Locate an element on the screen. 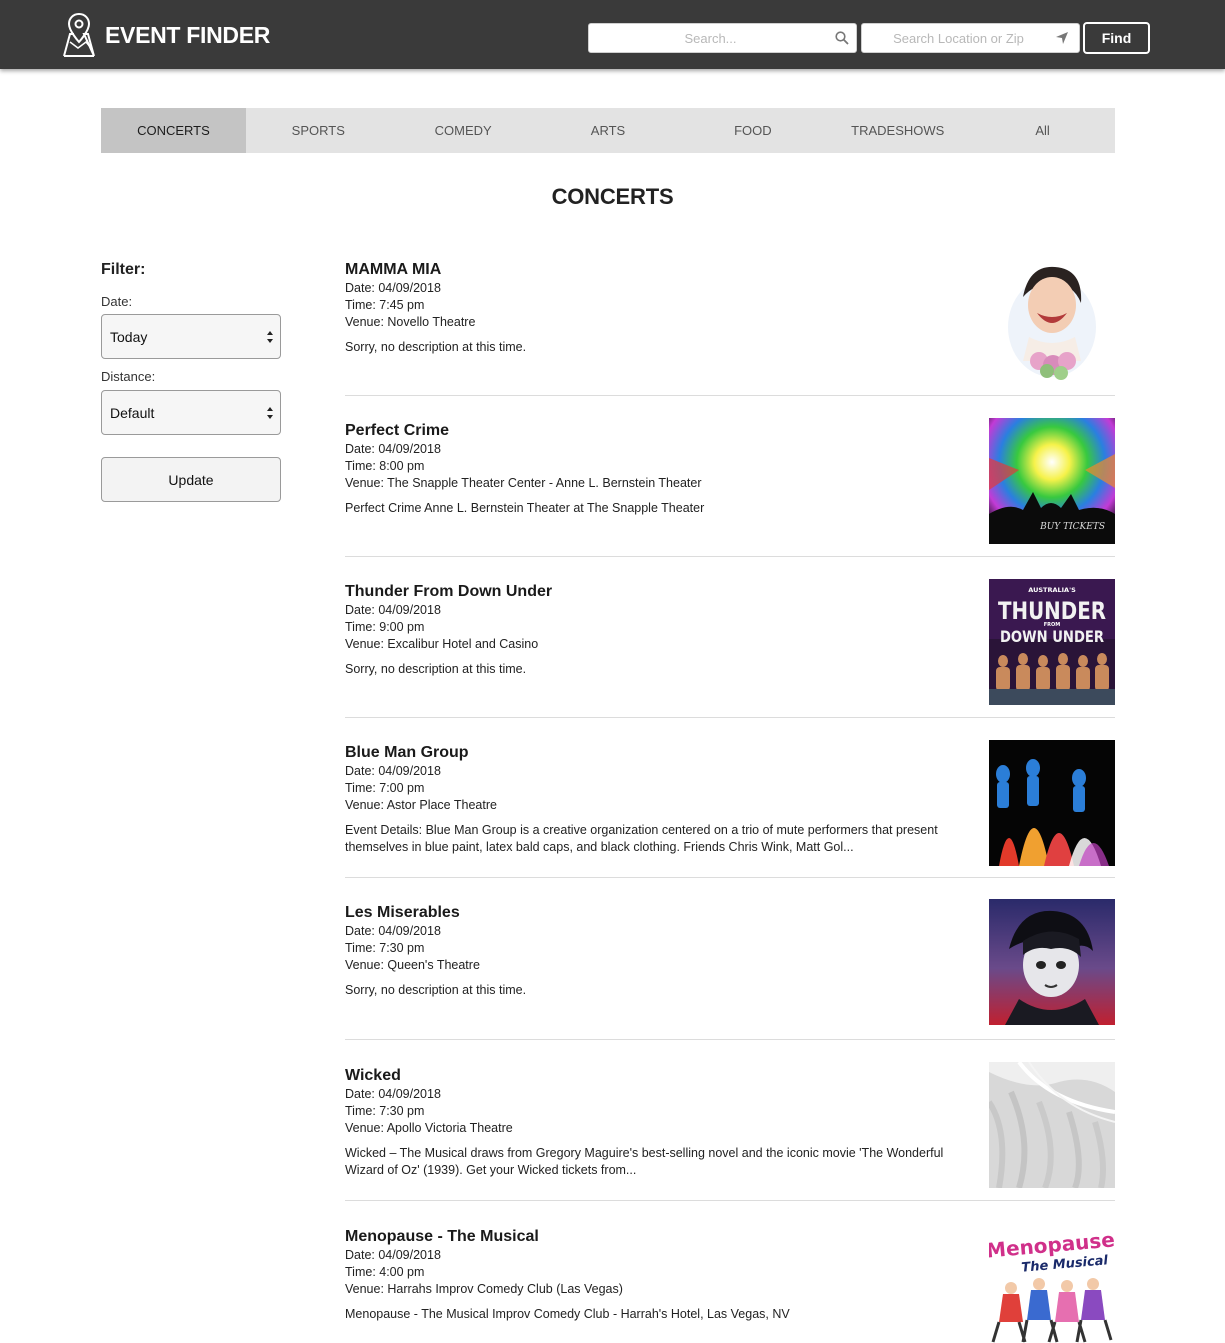 This screenshot has width=1225, height=1343. thunder-top-text: AUSTRALIA'S is located at coordinates (1052, 590).